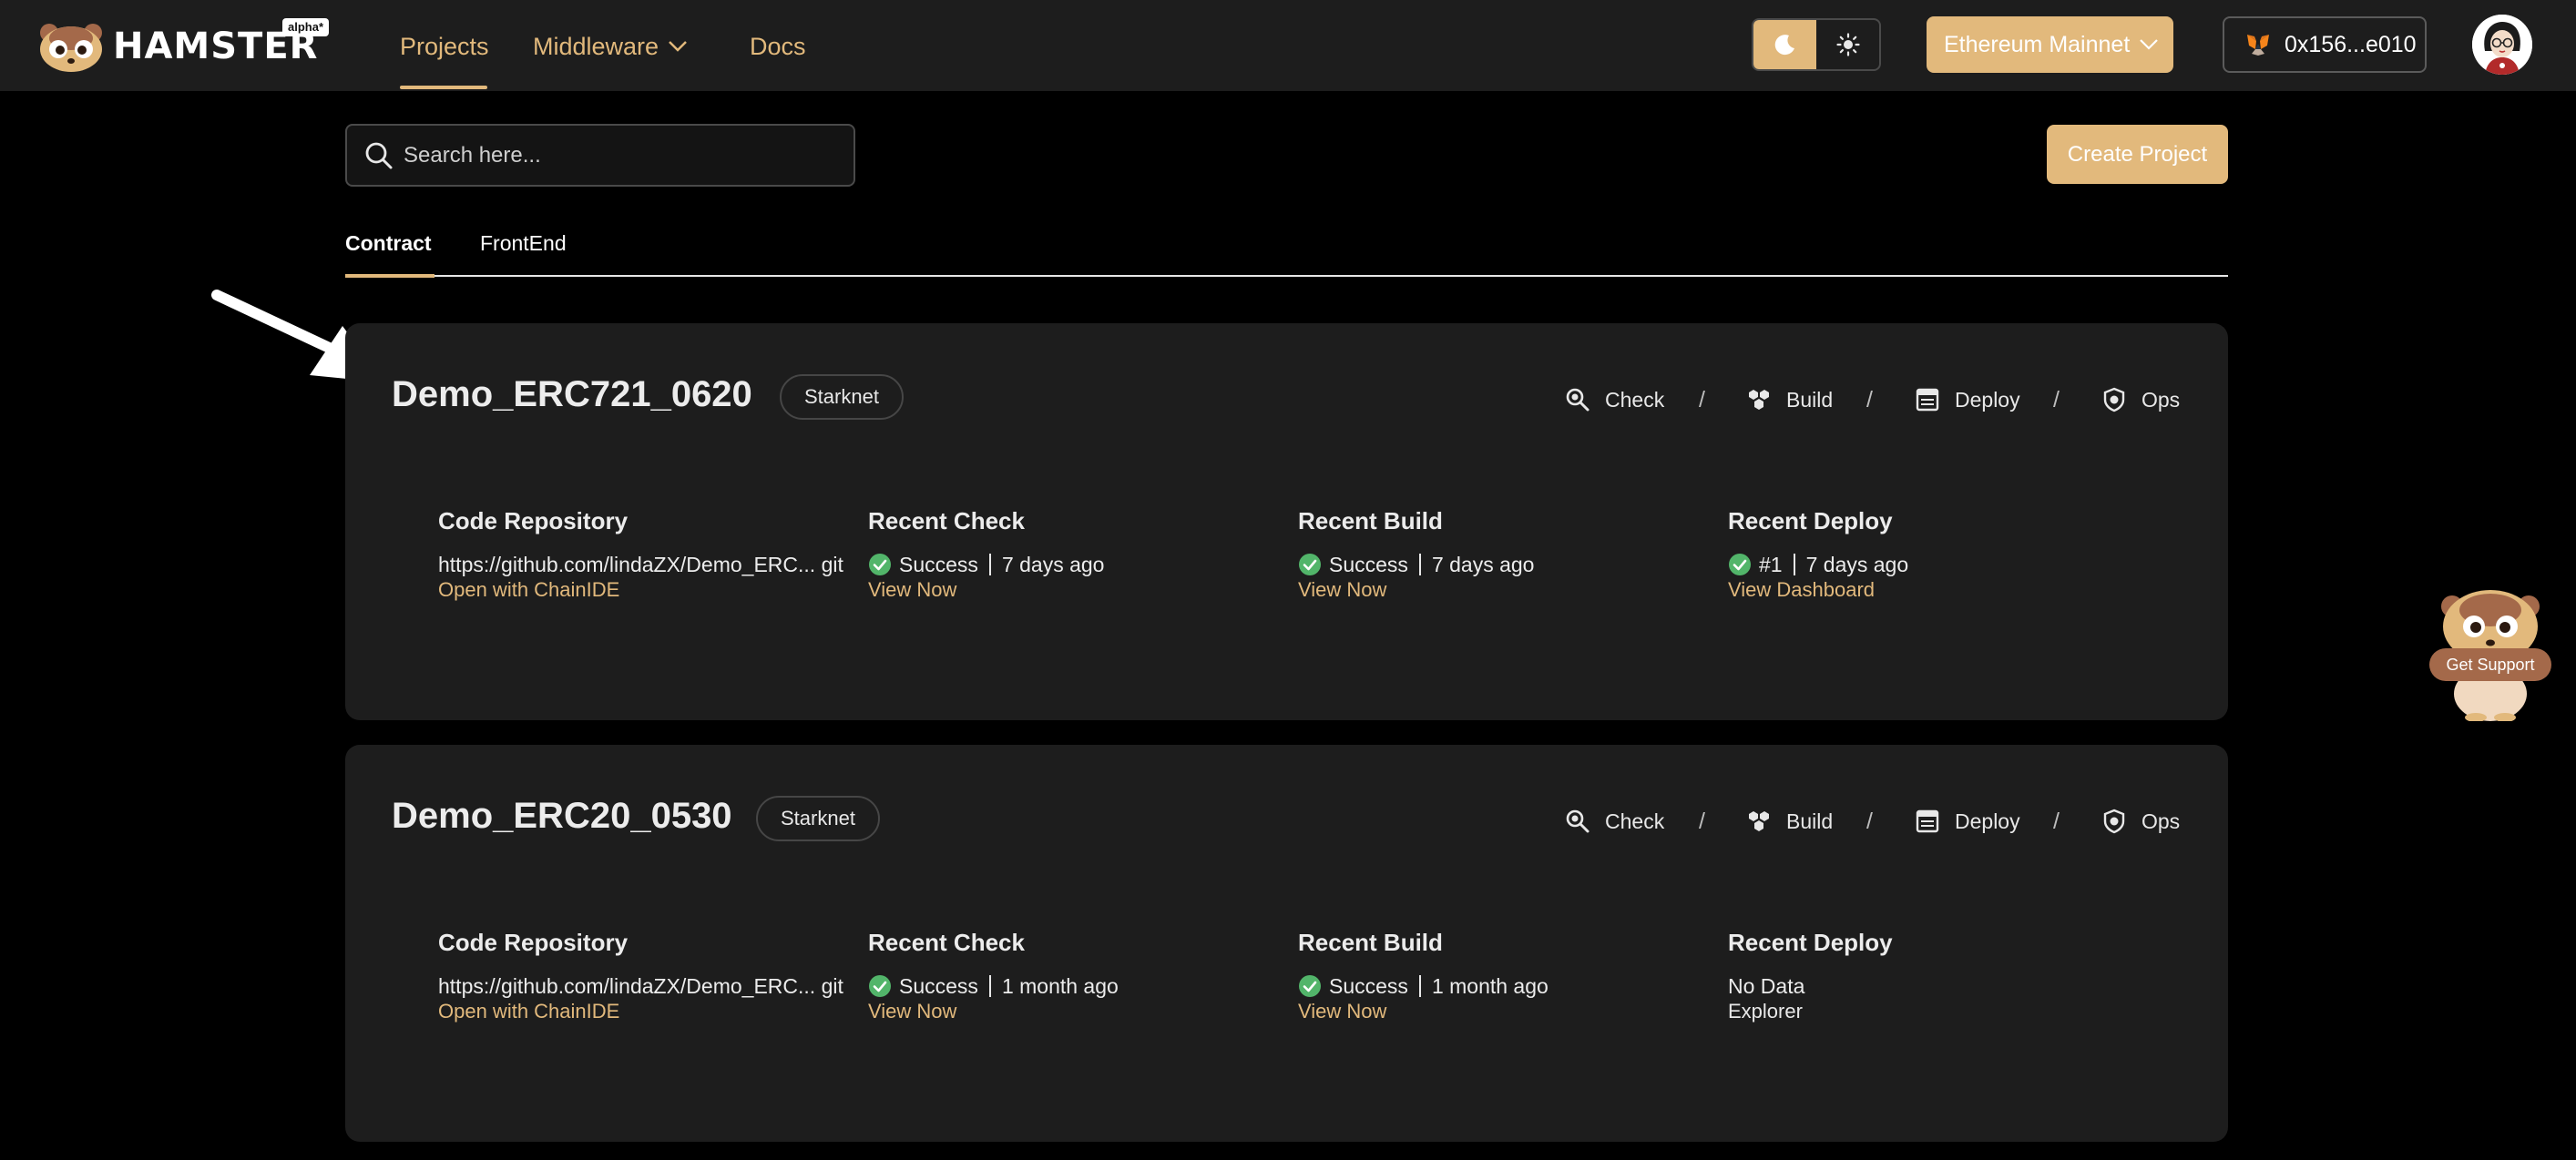 This screenshot has width=2576, height=1160. I want to click on nav-active-indicator, so click(443, 87).